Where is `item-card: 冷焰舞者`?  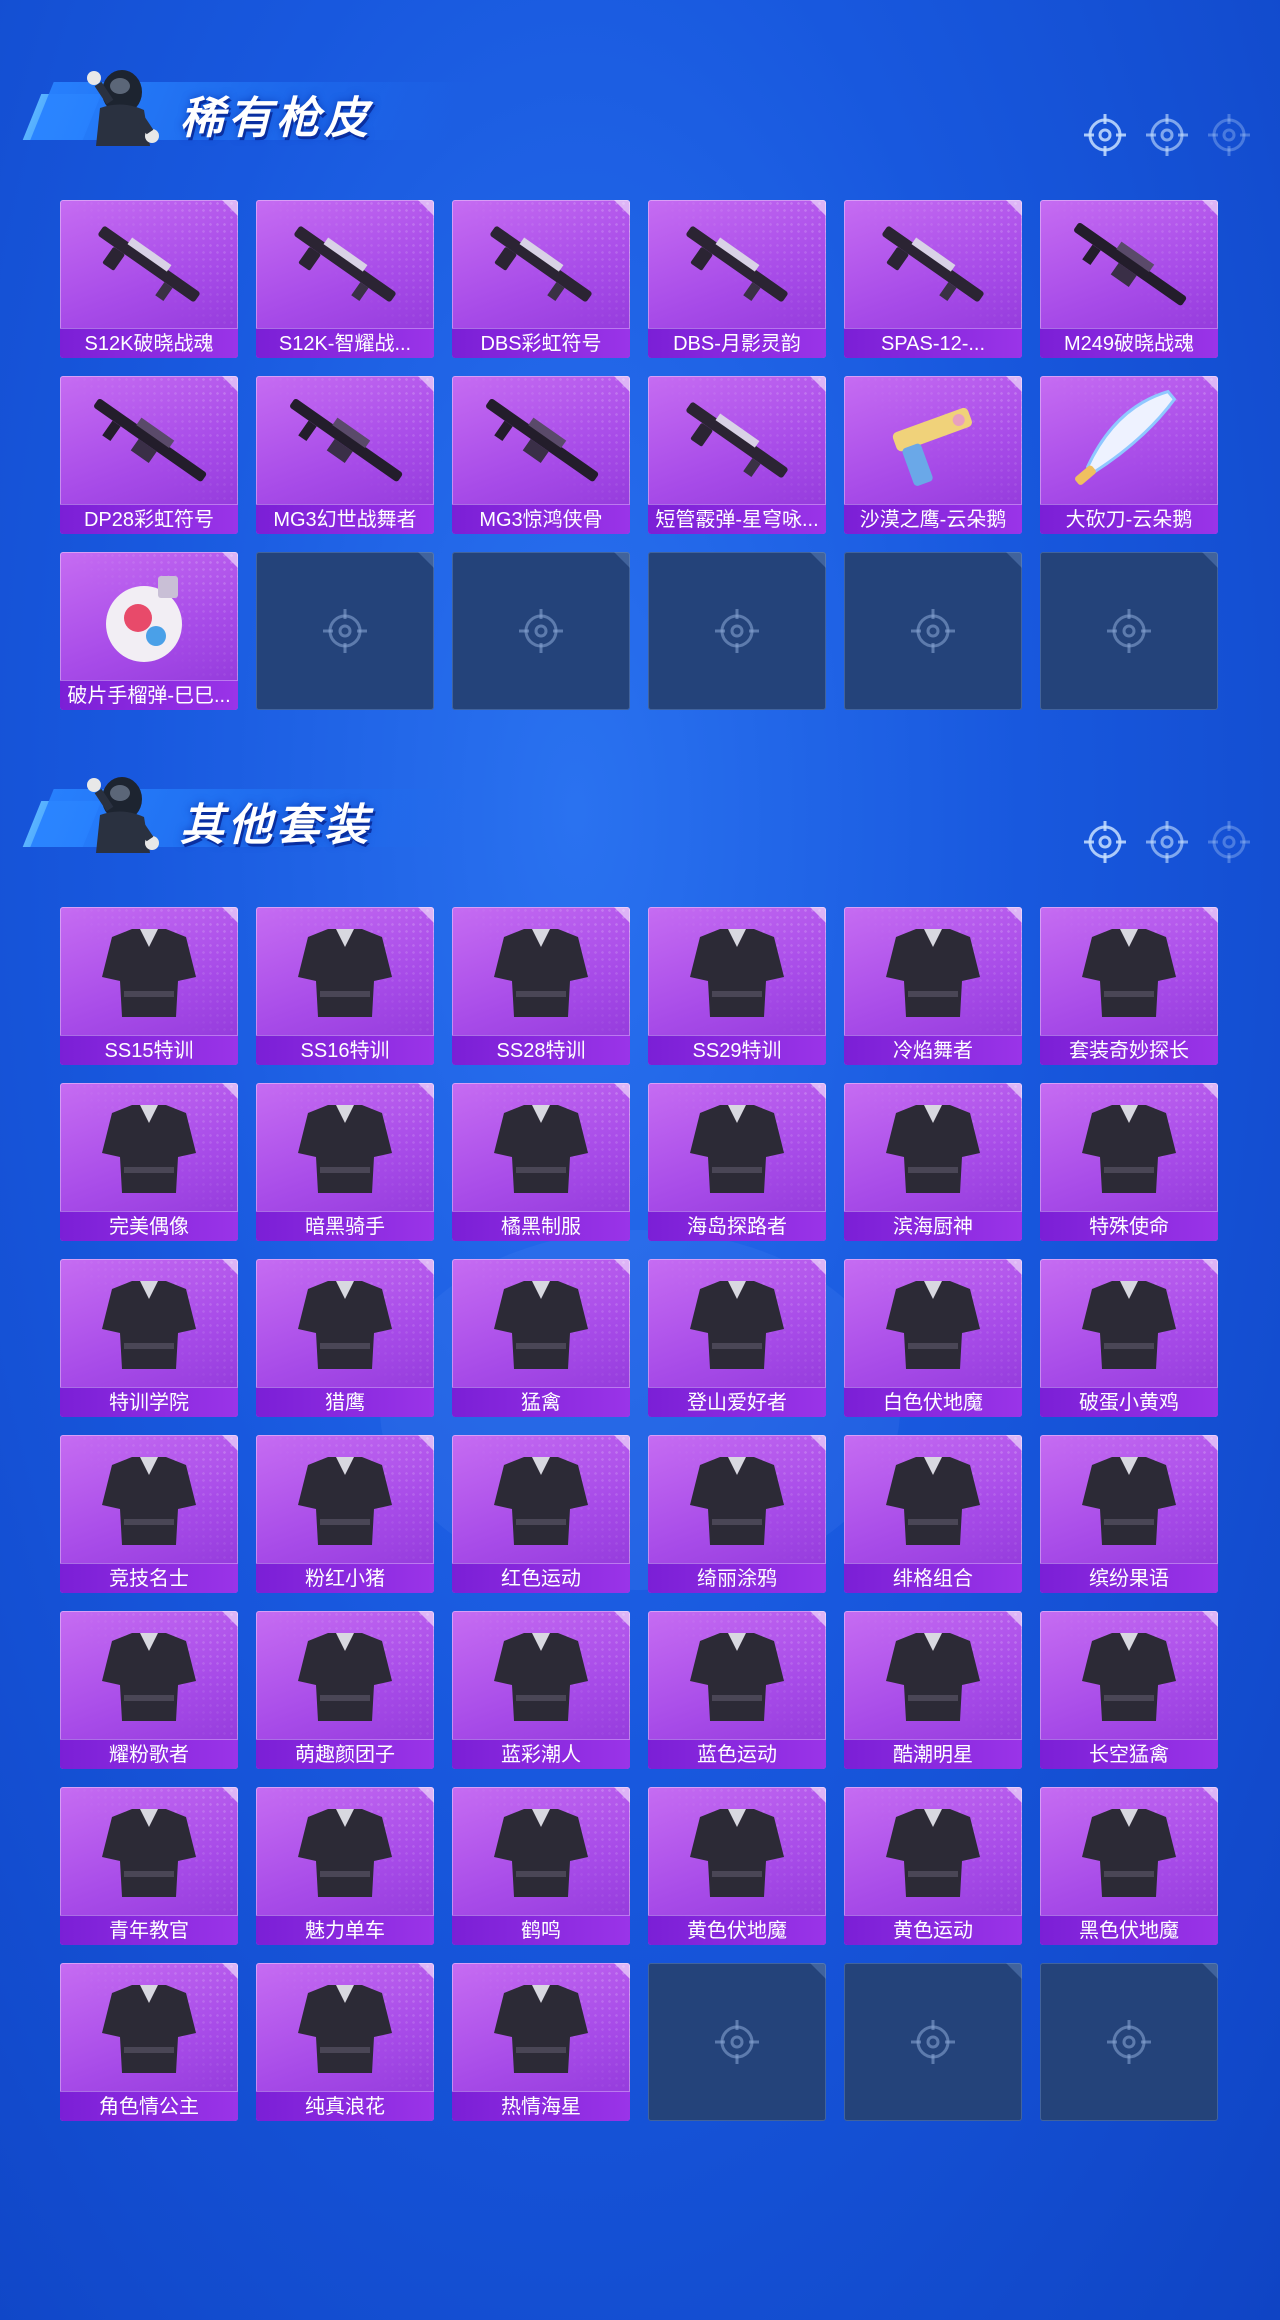 item-card: 冷焰舞者 is located at coordinates (933, 986).